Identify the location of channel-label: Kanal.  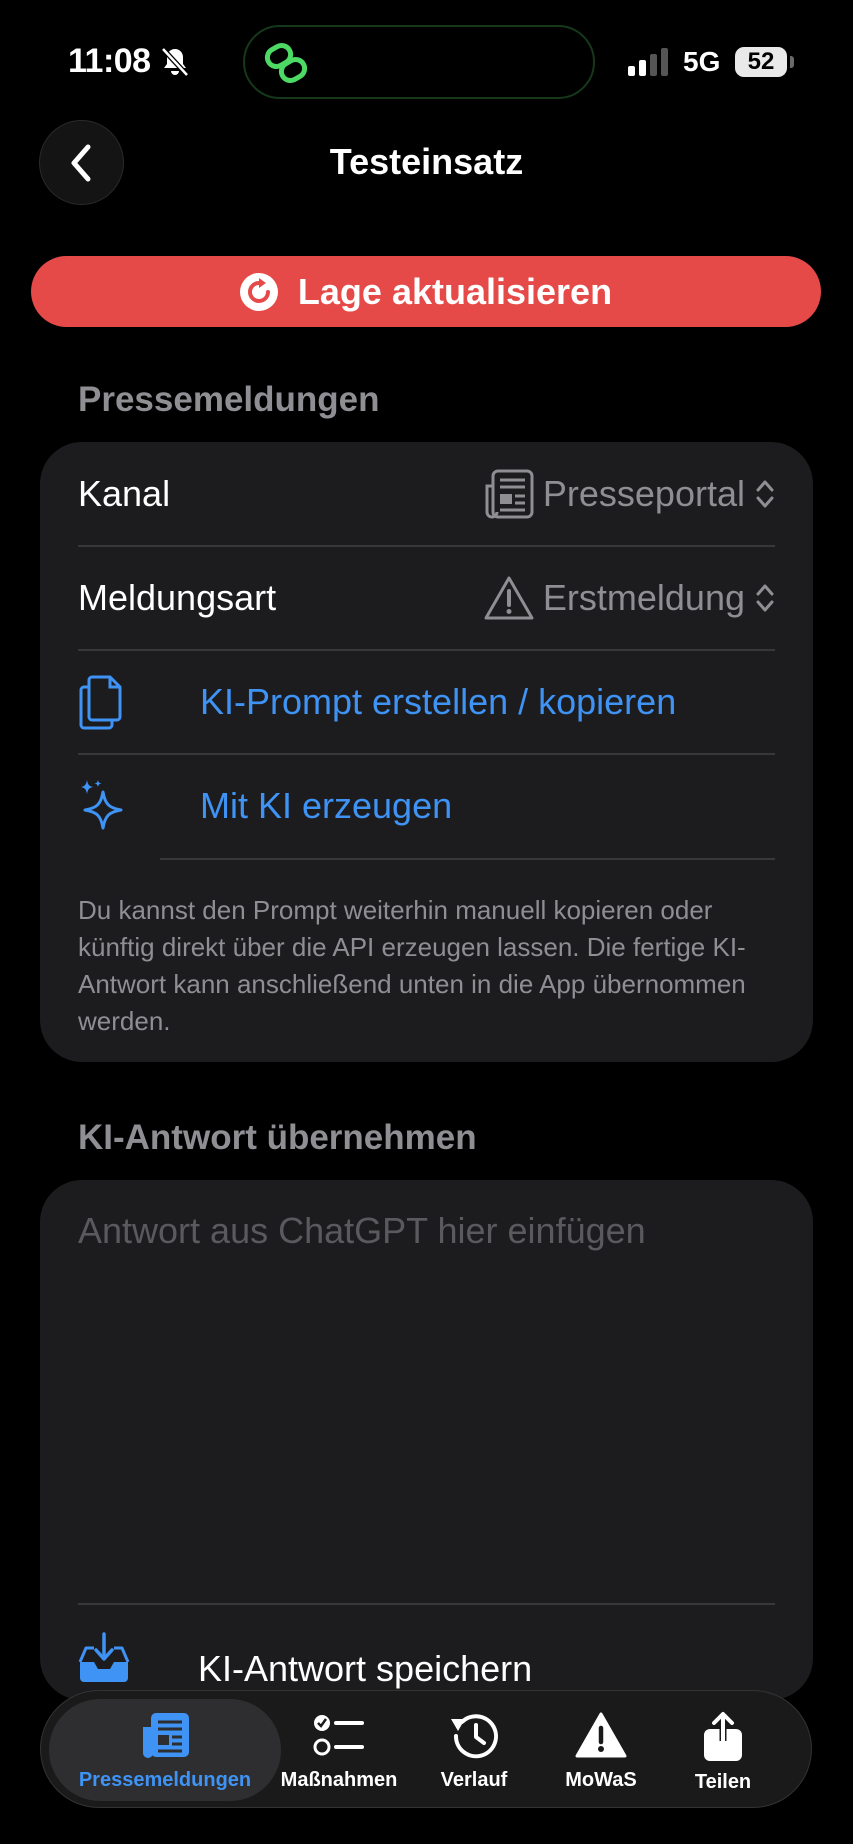
(124, 493).